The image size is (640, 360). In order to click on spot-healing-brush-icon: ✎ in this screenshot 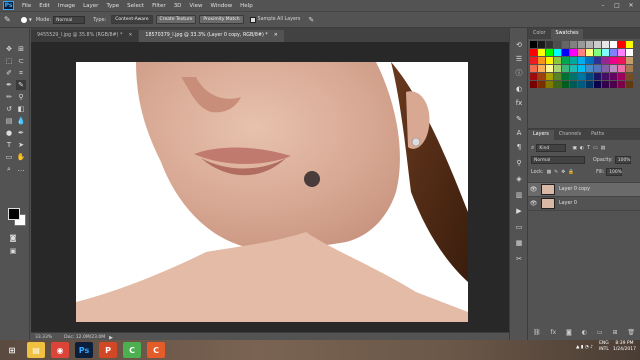, I will do `click(7, 19)`.